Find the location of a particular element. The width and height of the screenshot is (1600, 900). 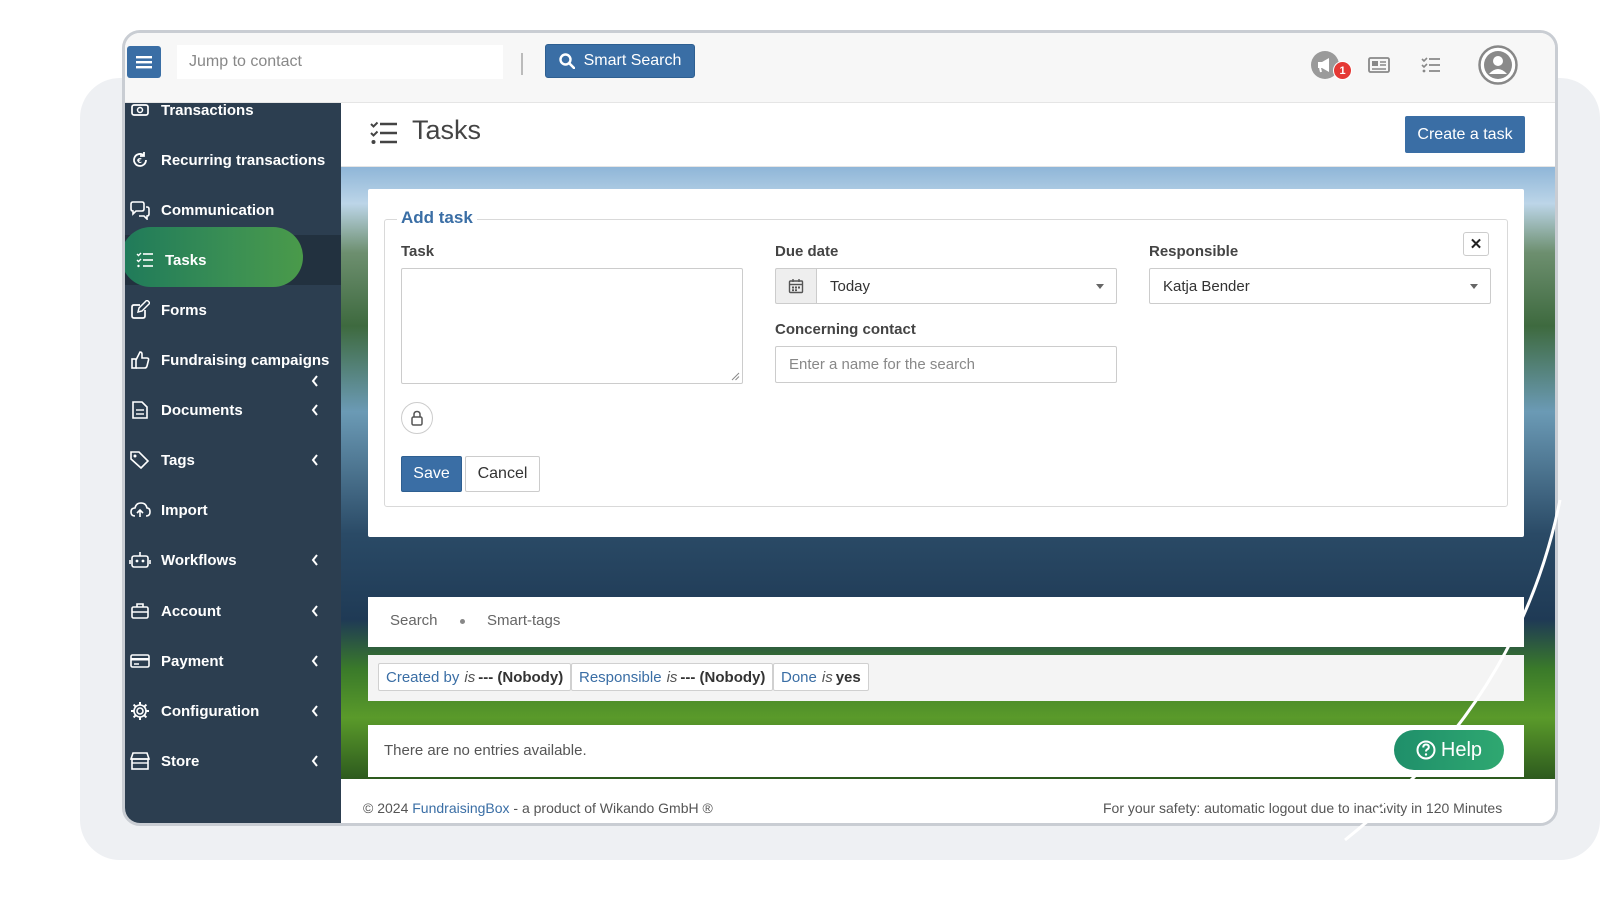

sidebar-item-label: Payment is located at coordinates (192, 661).